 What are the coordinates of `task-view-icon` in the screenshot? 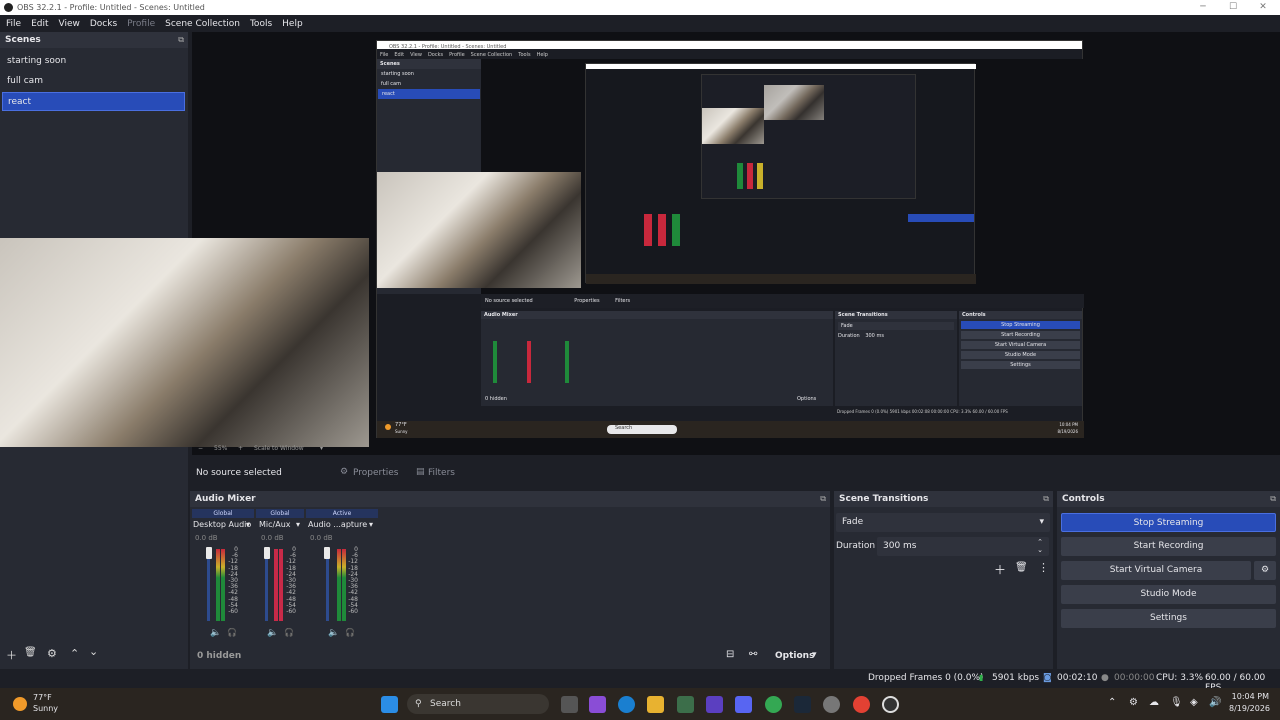 It's located at (569, 704).